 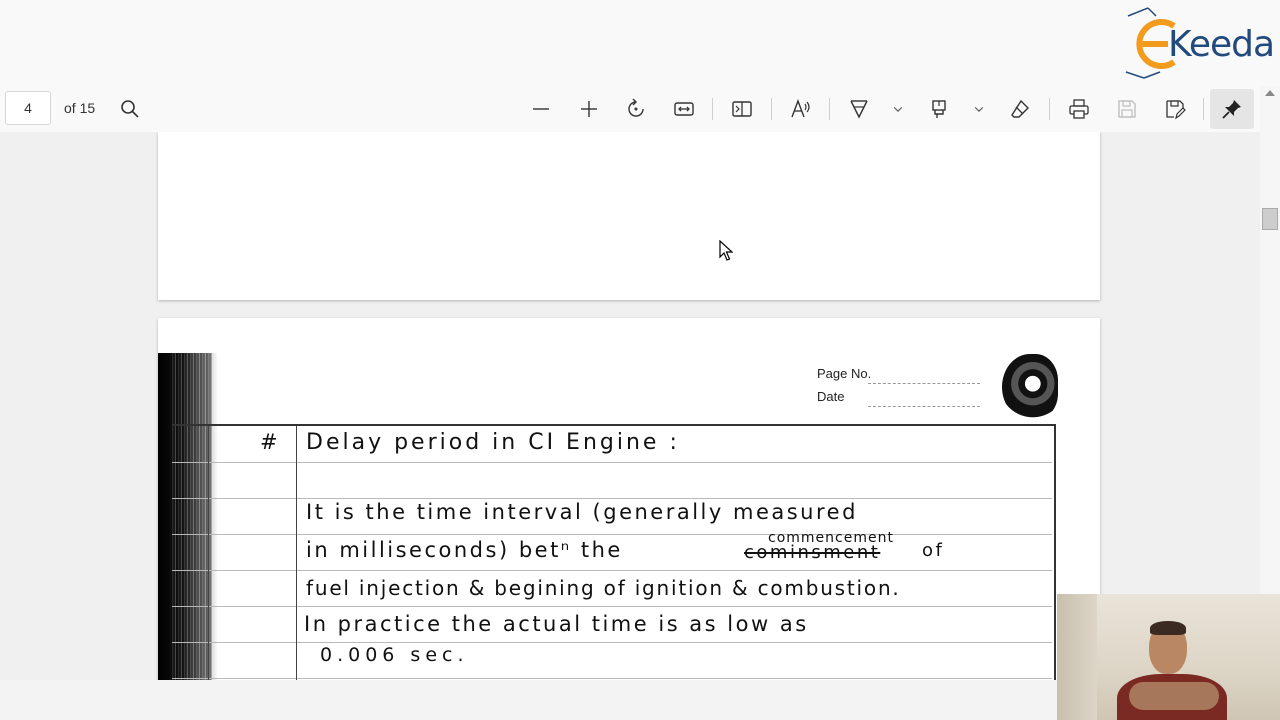 I want to click on date-label: Date, so click(x=831, y=396).